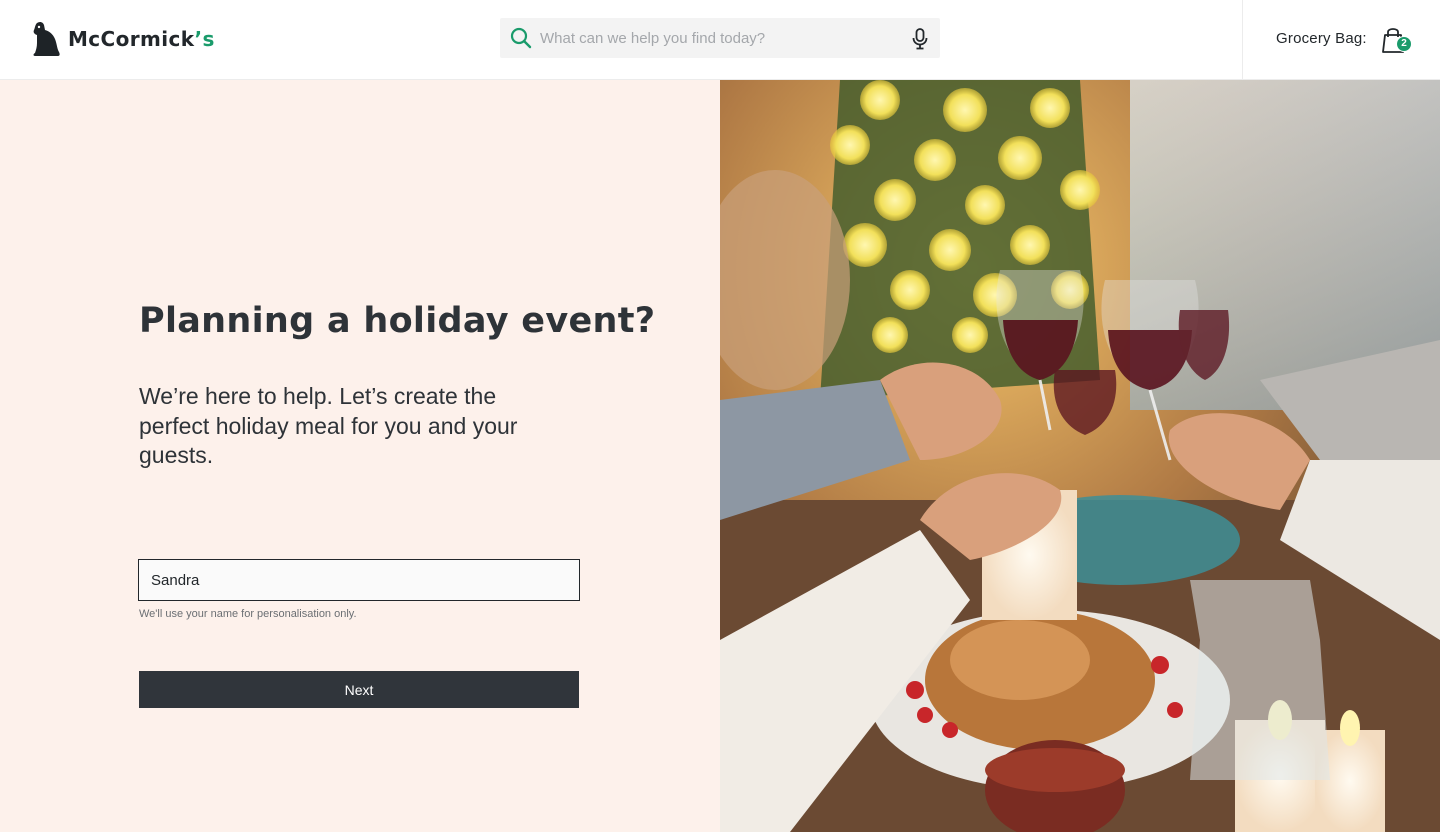 This screenshot has height=832, width=1440. Describe the element at coordinates (521, 40) in the screenshot. I see `search-icon` at that location.